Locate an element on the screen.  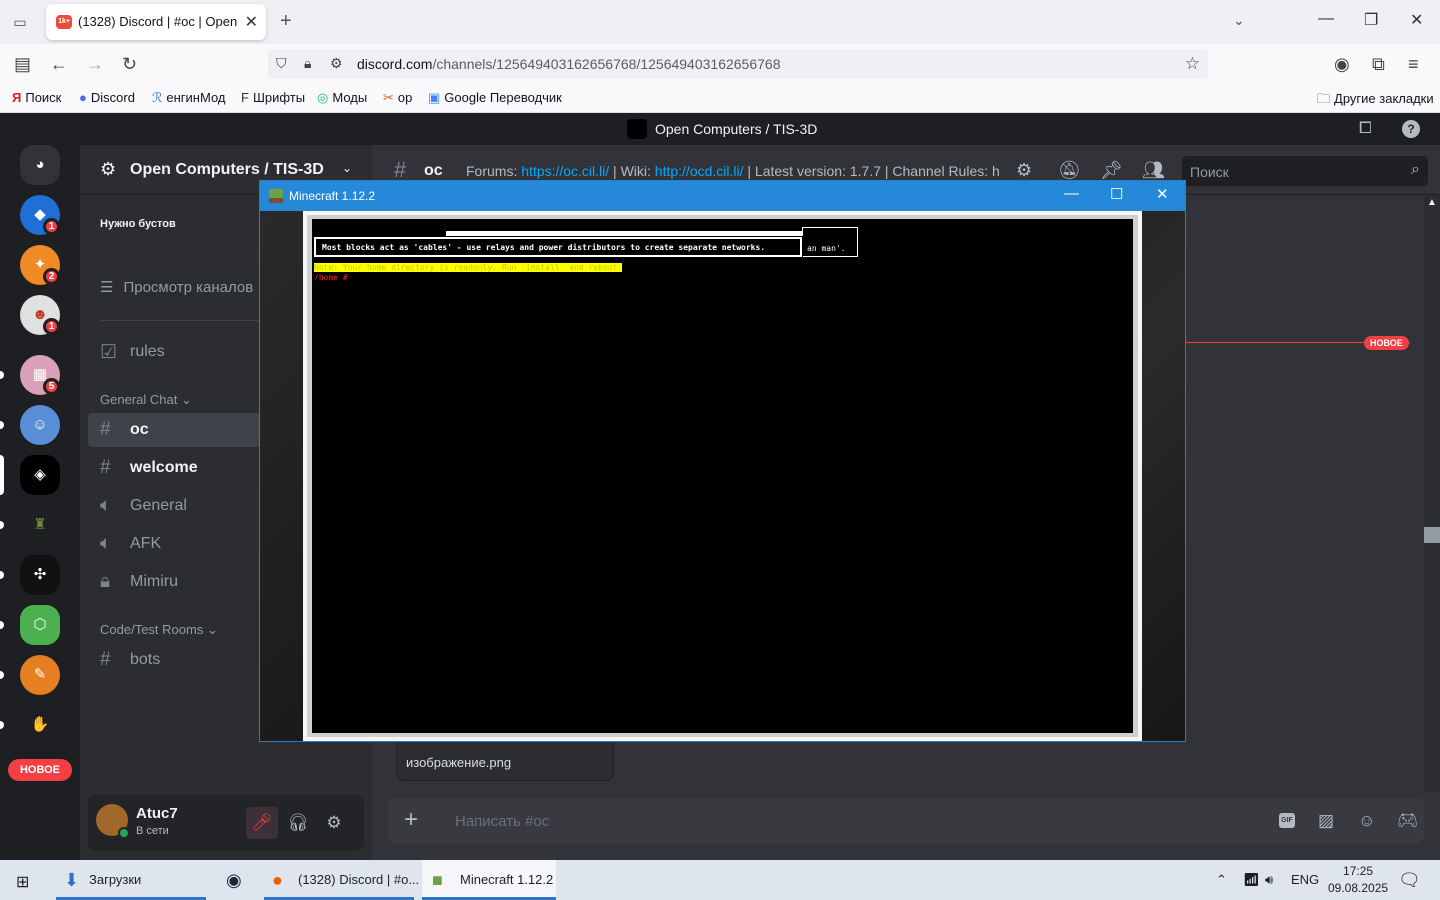
fonts-icon: F is located at coordinates (245, 97).